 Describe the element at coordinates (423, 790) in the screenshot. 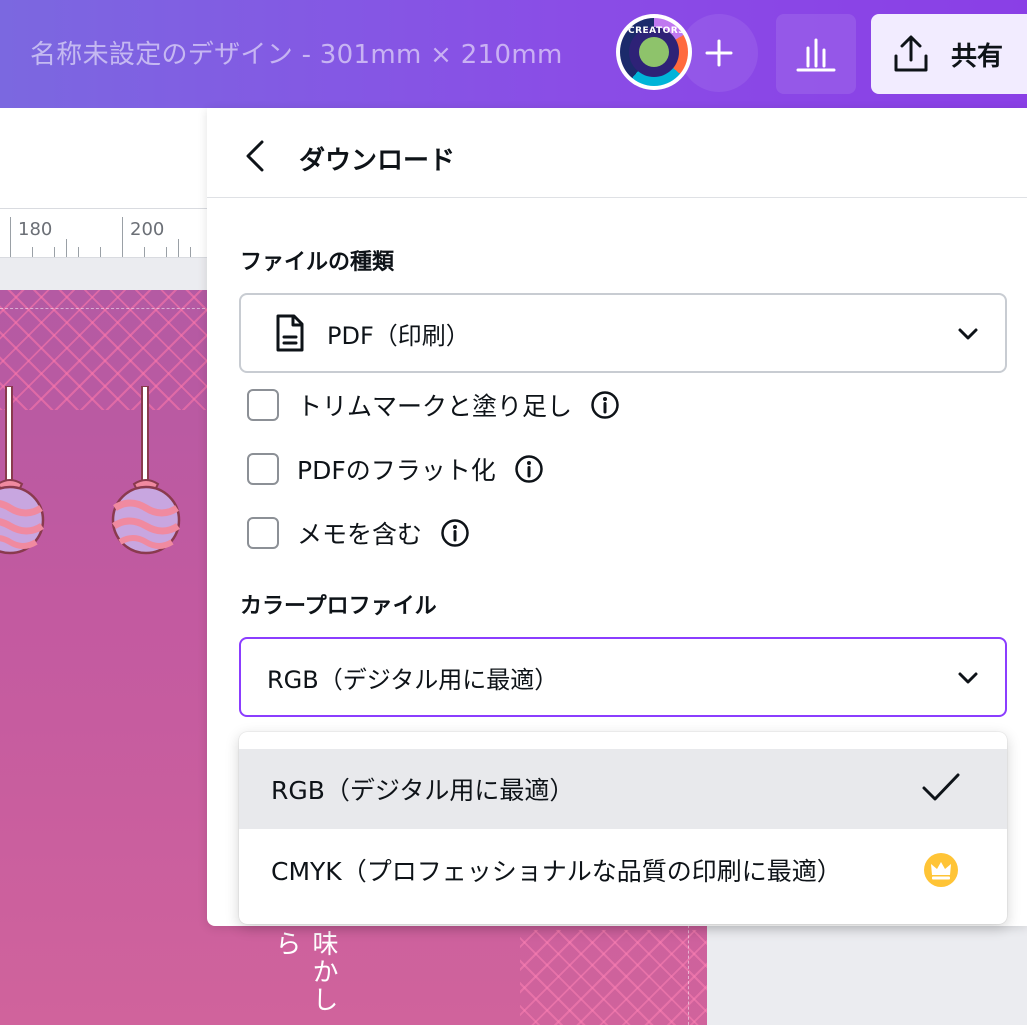

I see `menu-item-label: RGB（デジタル用に最適）` at that location.